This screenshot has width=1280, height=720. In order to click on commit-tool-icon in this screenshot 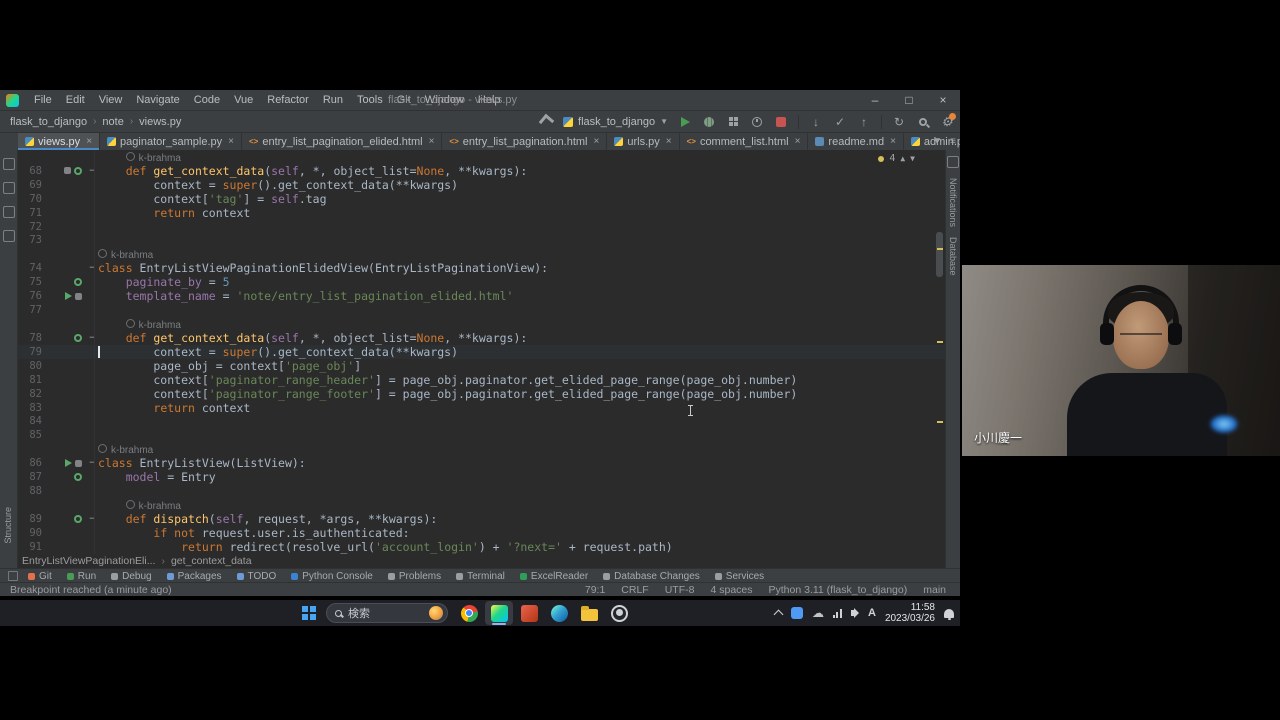, I will do `click(8, 188)`.